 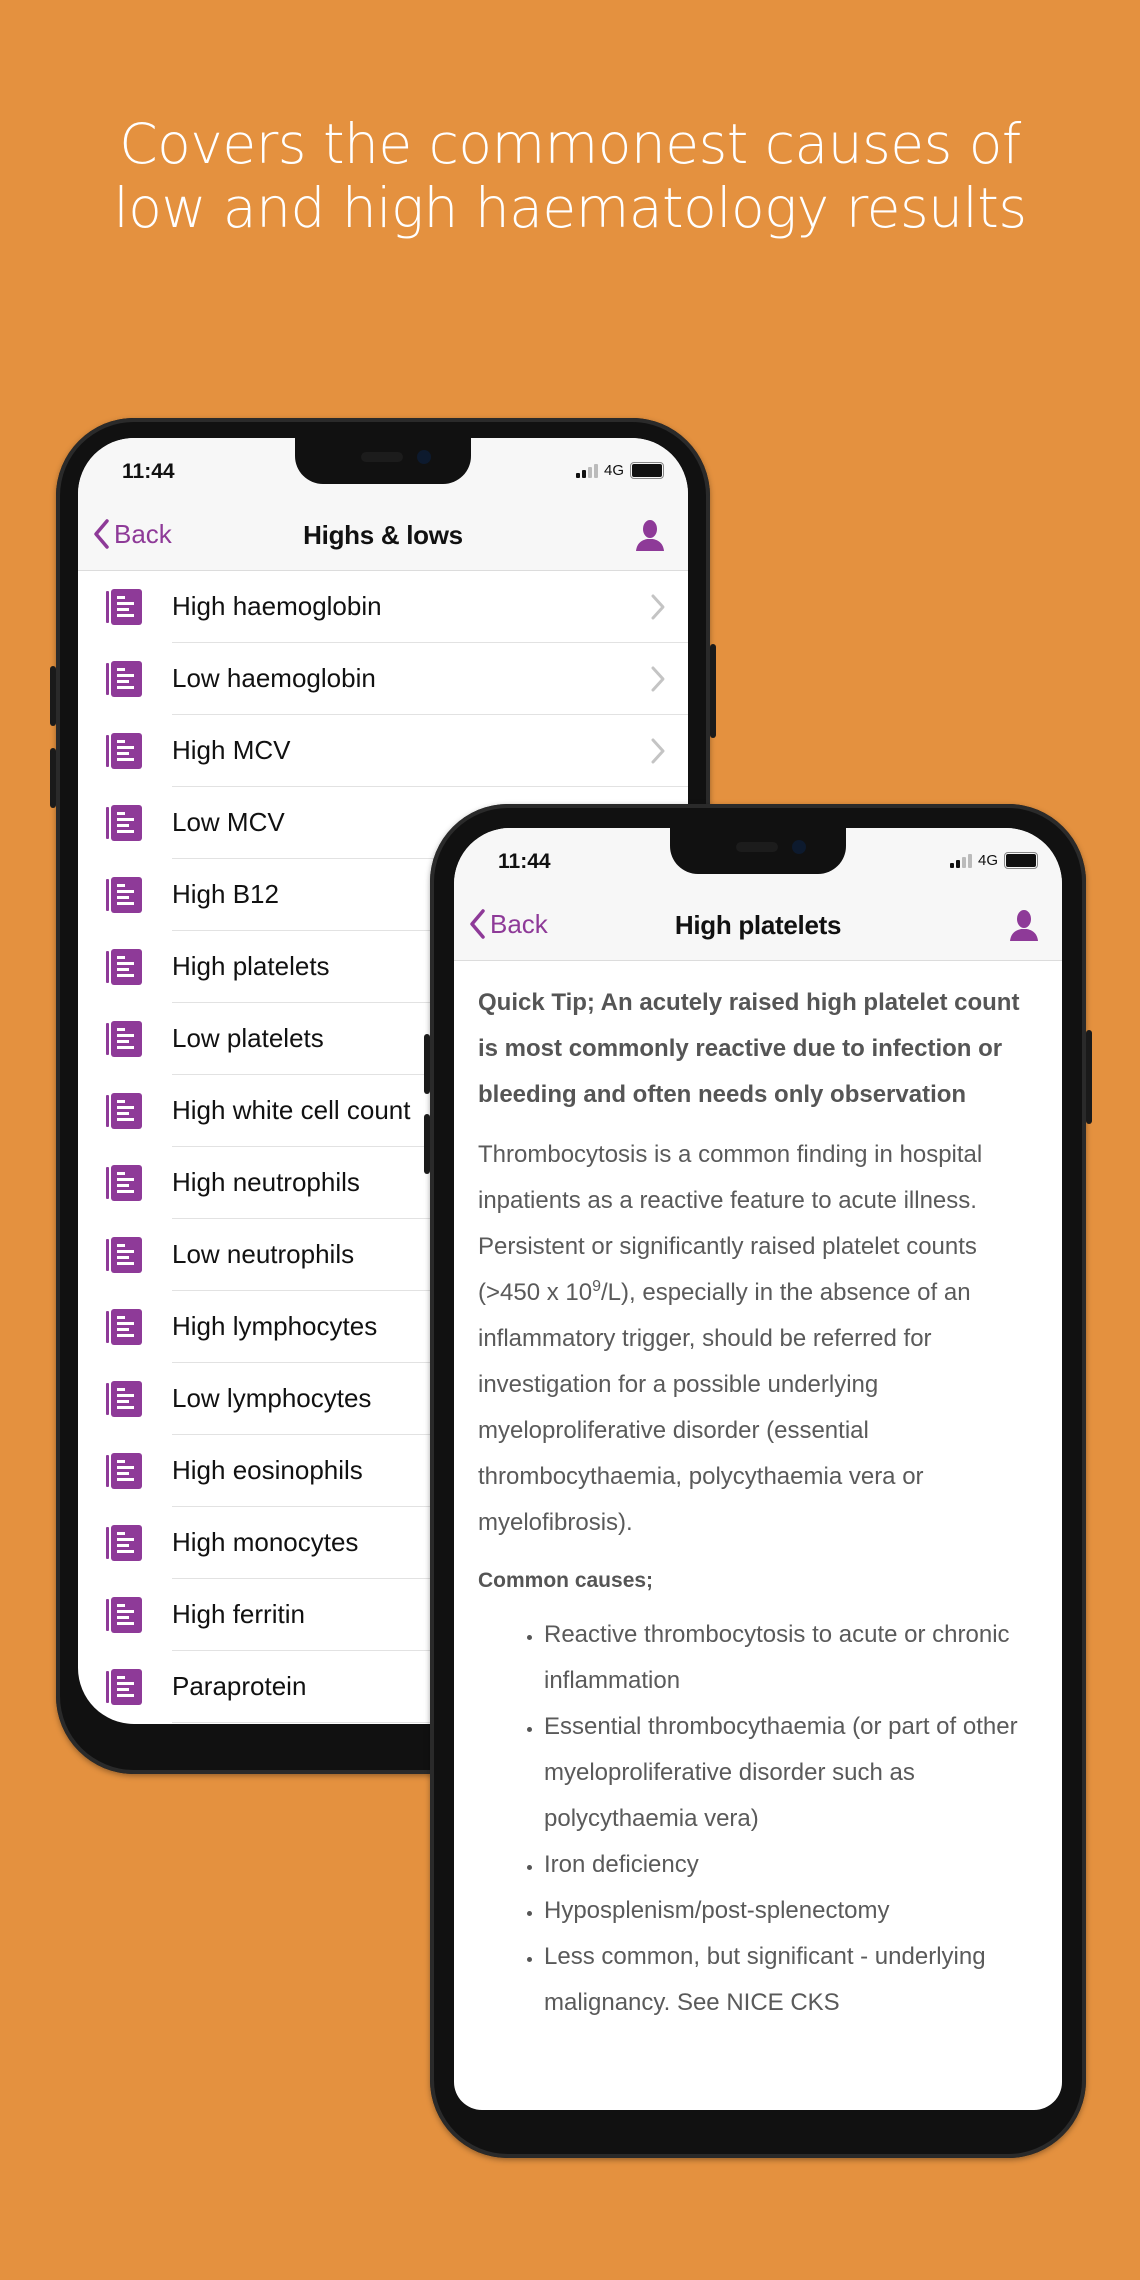 What do you see at coordinates (263, 1254) in the screenshot?
I see `list-item-label: Low neutrophils` at bounding box center [263, 1254].